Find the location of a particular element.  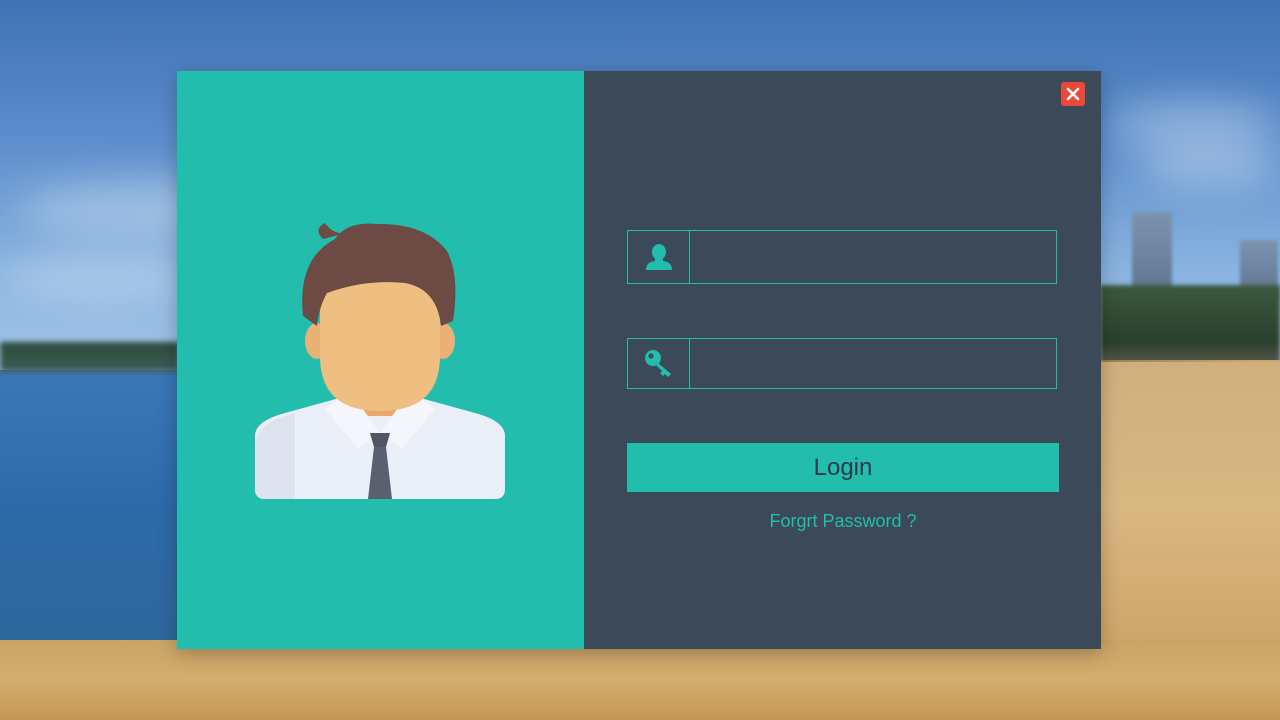

password-icon-cell is located at coordinates (659, 363).